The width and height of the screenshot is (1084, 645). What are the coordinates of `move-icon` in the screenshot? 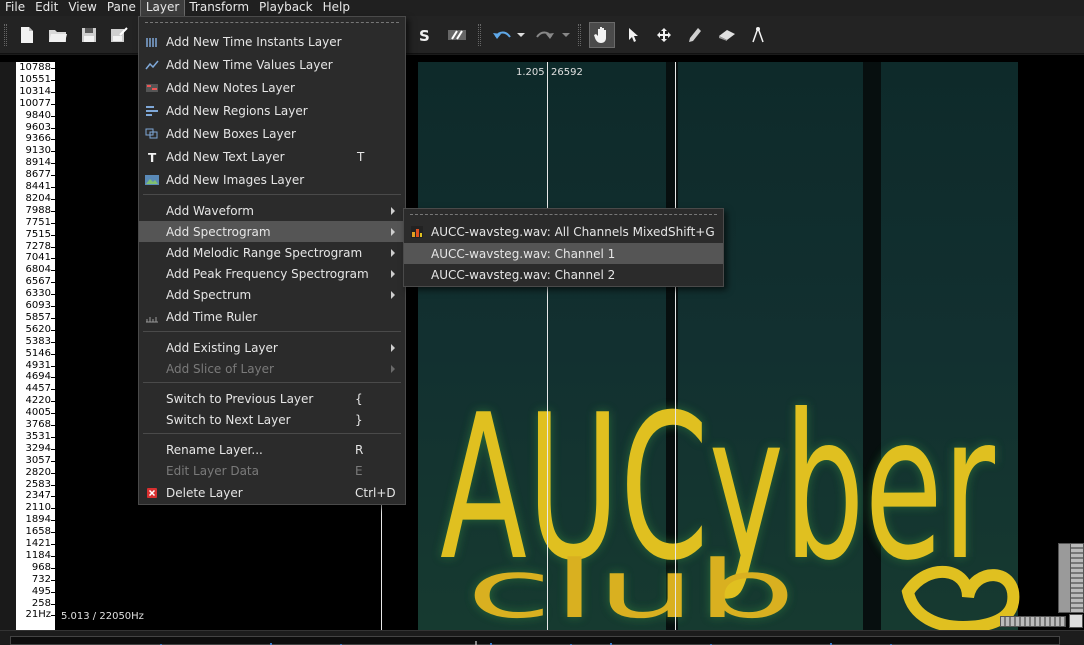 It's located at (664, 35).